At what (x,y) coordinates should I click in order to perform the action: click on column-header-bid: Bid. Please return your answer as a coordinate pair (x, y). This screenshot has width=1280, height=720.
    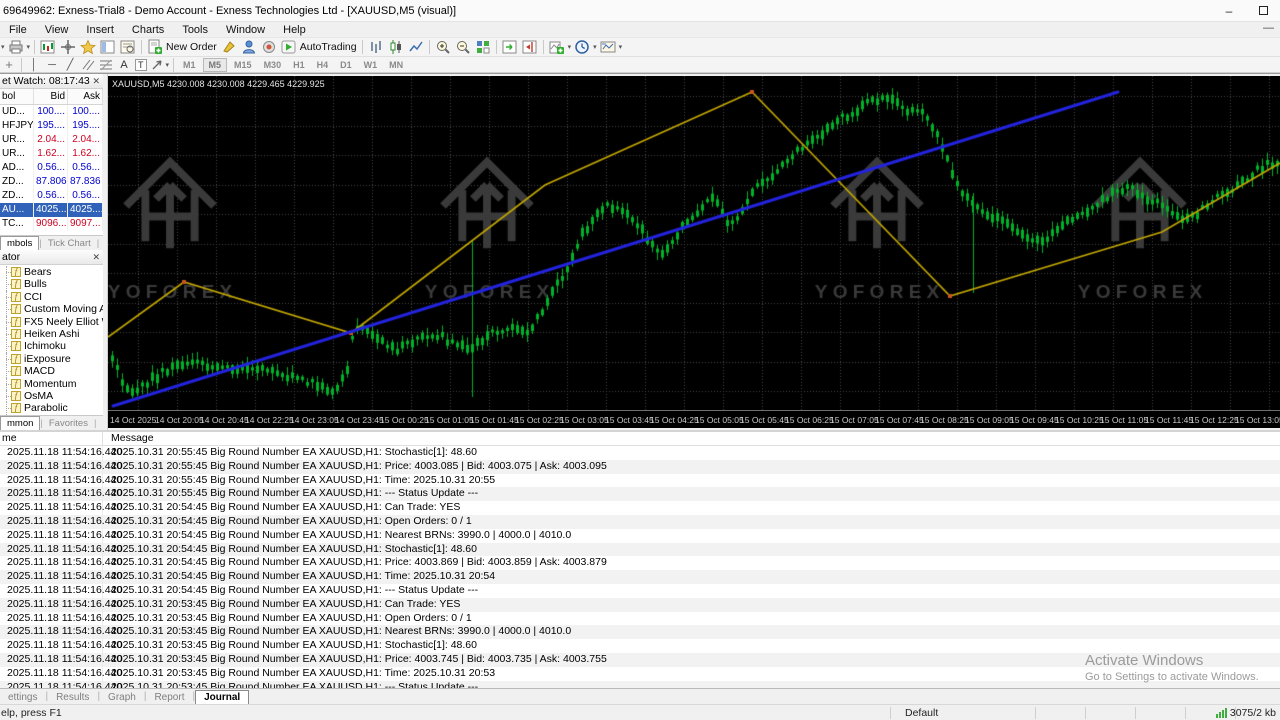
    Looking at the image, I should click on (51, 96).